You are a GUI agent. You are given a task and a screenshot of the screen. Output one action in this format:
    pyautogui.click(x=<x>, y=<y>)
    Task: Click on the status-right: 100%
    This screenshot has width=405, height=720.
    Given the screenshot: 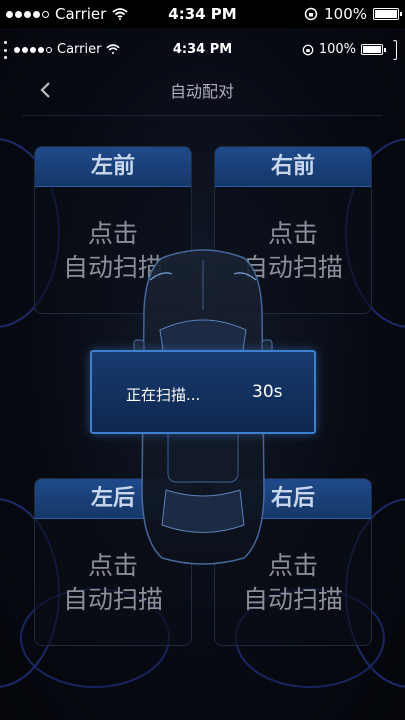 What is the action you would take?
    pyautogui.click(x=353, y=14)
    